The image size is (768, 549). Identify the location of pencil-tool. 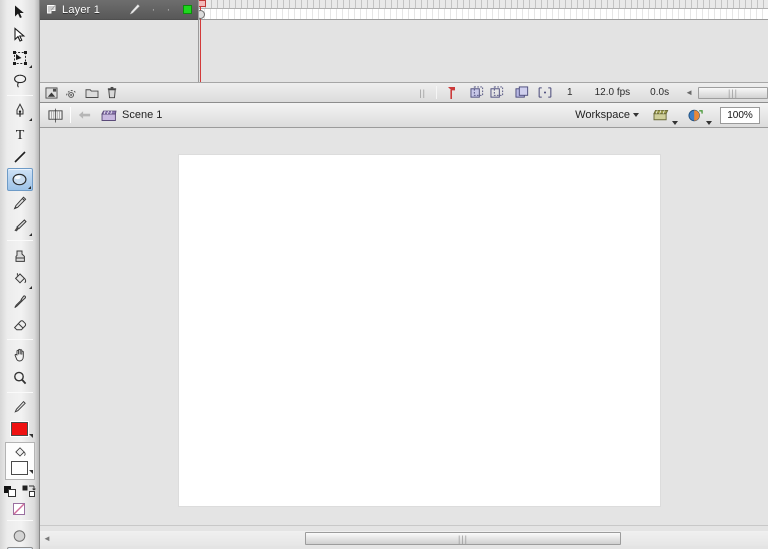
(20, 202).